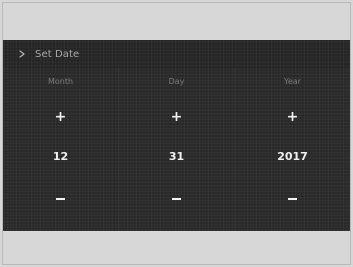  Describe the element at coordinates (22, 54) in the screenshot. I see `chevron-right-icon` at that location.